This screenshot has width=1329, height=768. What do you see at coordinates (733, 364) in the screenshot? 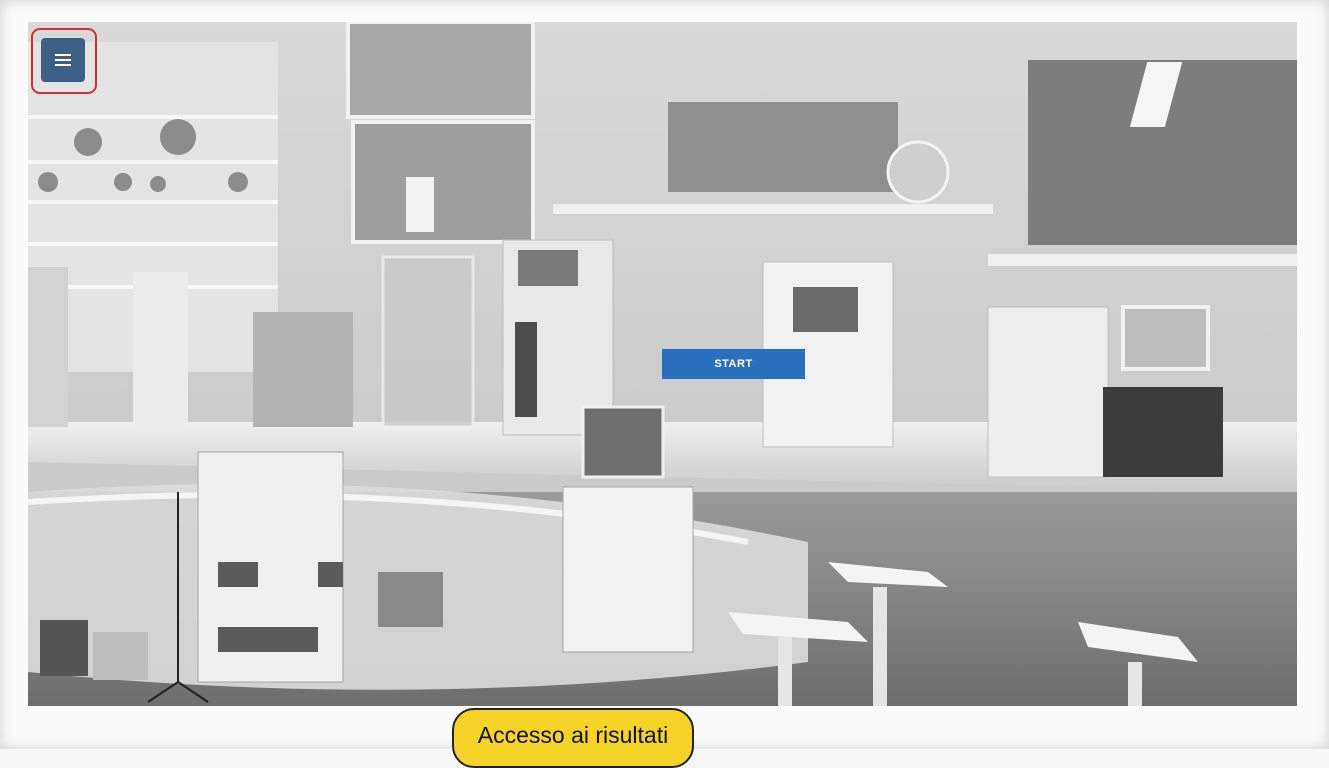
I see `start-button: START` at bounding box center [733, 364].